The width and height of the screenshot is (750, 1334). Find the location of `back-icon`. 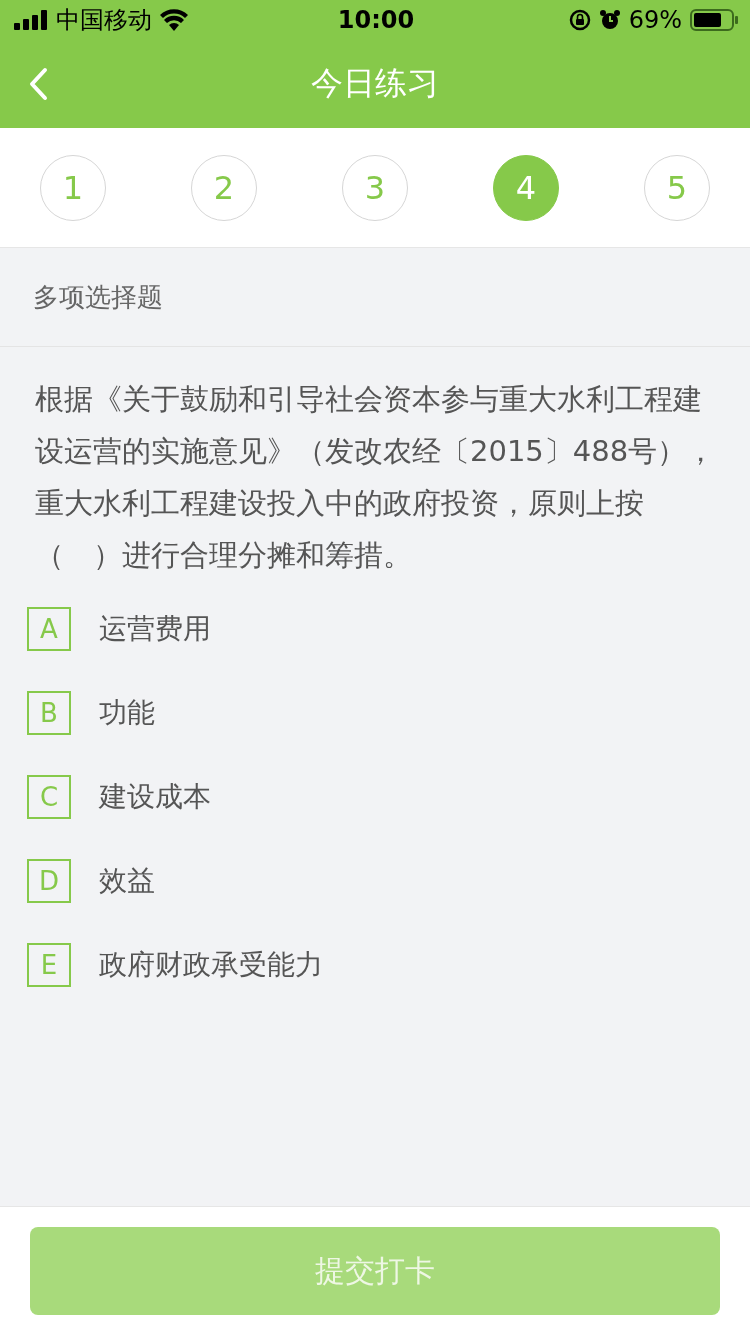

back-icon is located at coordinates (38, 84).